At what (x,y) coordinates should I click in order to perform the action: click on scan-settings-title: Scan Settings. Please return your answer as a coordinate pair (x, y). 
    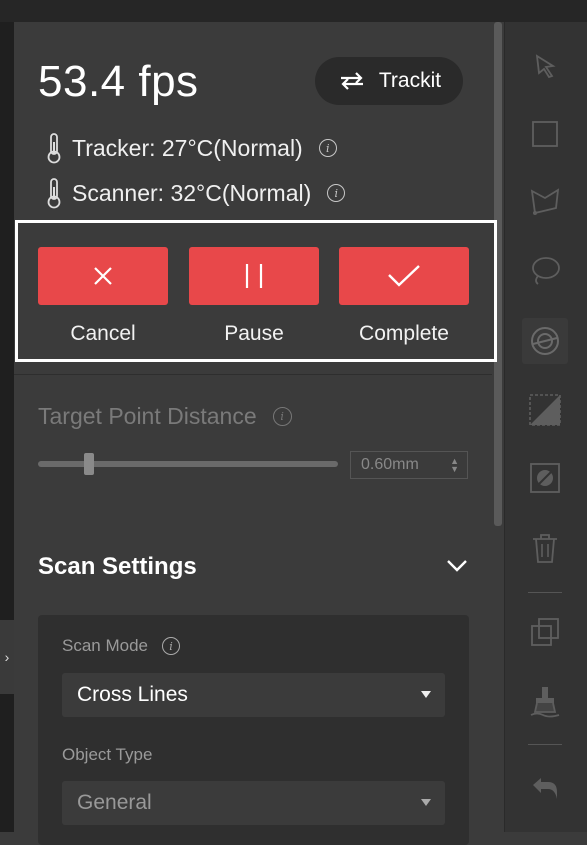
    Looking at the image, I should click on (117, 567).